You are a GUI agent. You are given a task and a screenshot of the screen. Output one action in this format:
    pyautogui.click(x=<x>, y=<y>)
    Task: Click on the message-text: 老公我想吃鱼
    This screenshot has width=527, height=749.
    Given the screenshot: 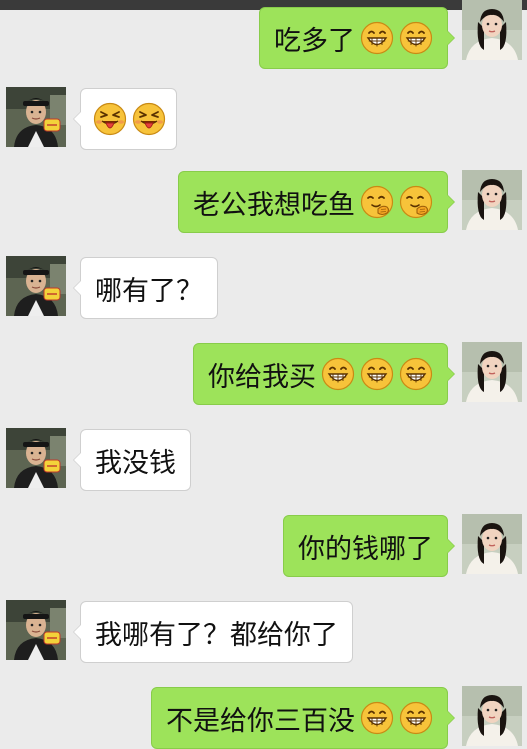 What is the action you would take?
    pyautogui.click(x=274, y=205)
    